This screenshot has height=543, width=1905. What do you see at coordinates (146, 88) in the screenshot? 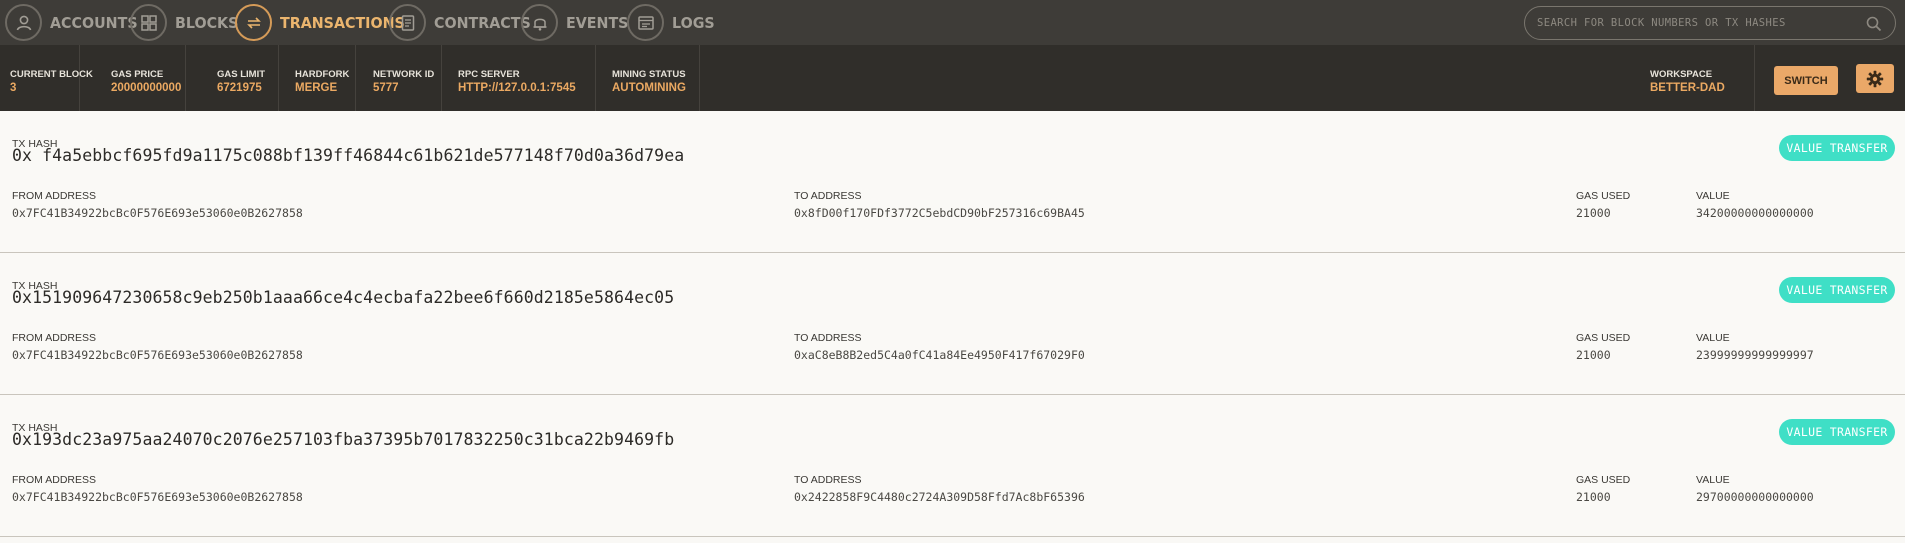
I see `stat-value: 20000000000` at bounding box center [146, 88].